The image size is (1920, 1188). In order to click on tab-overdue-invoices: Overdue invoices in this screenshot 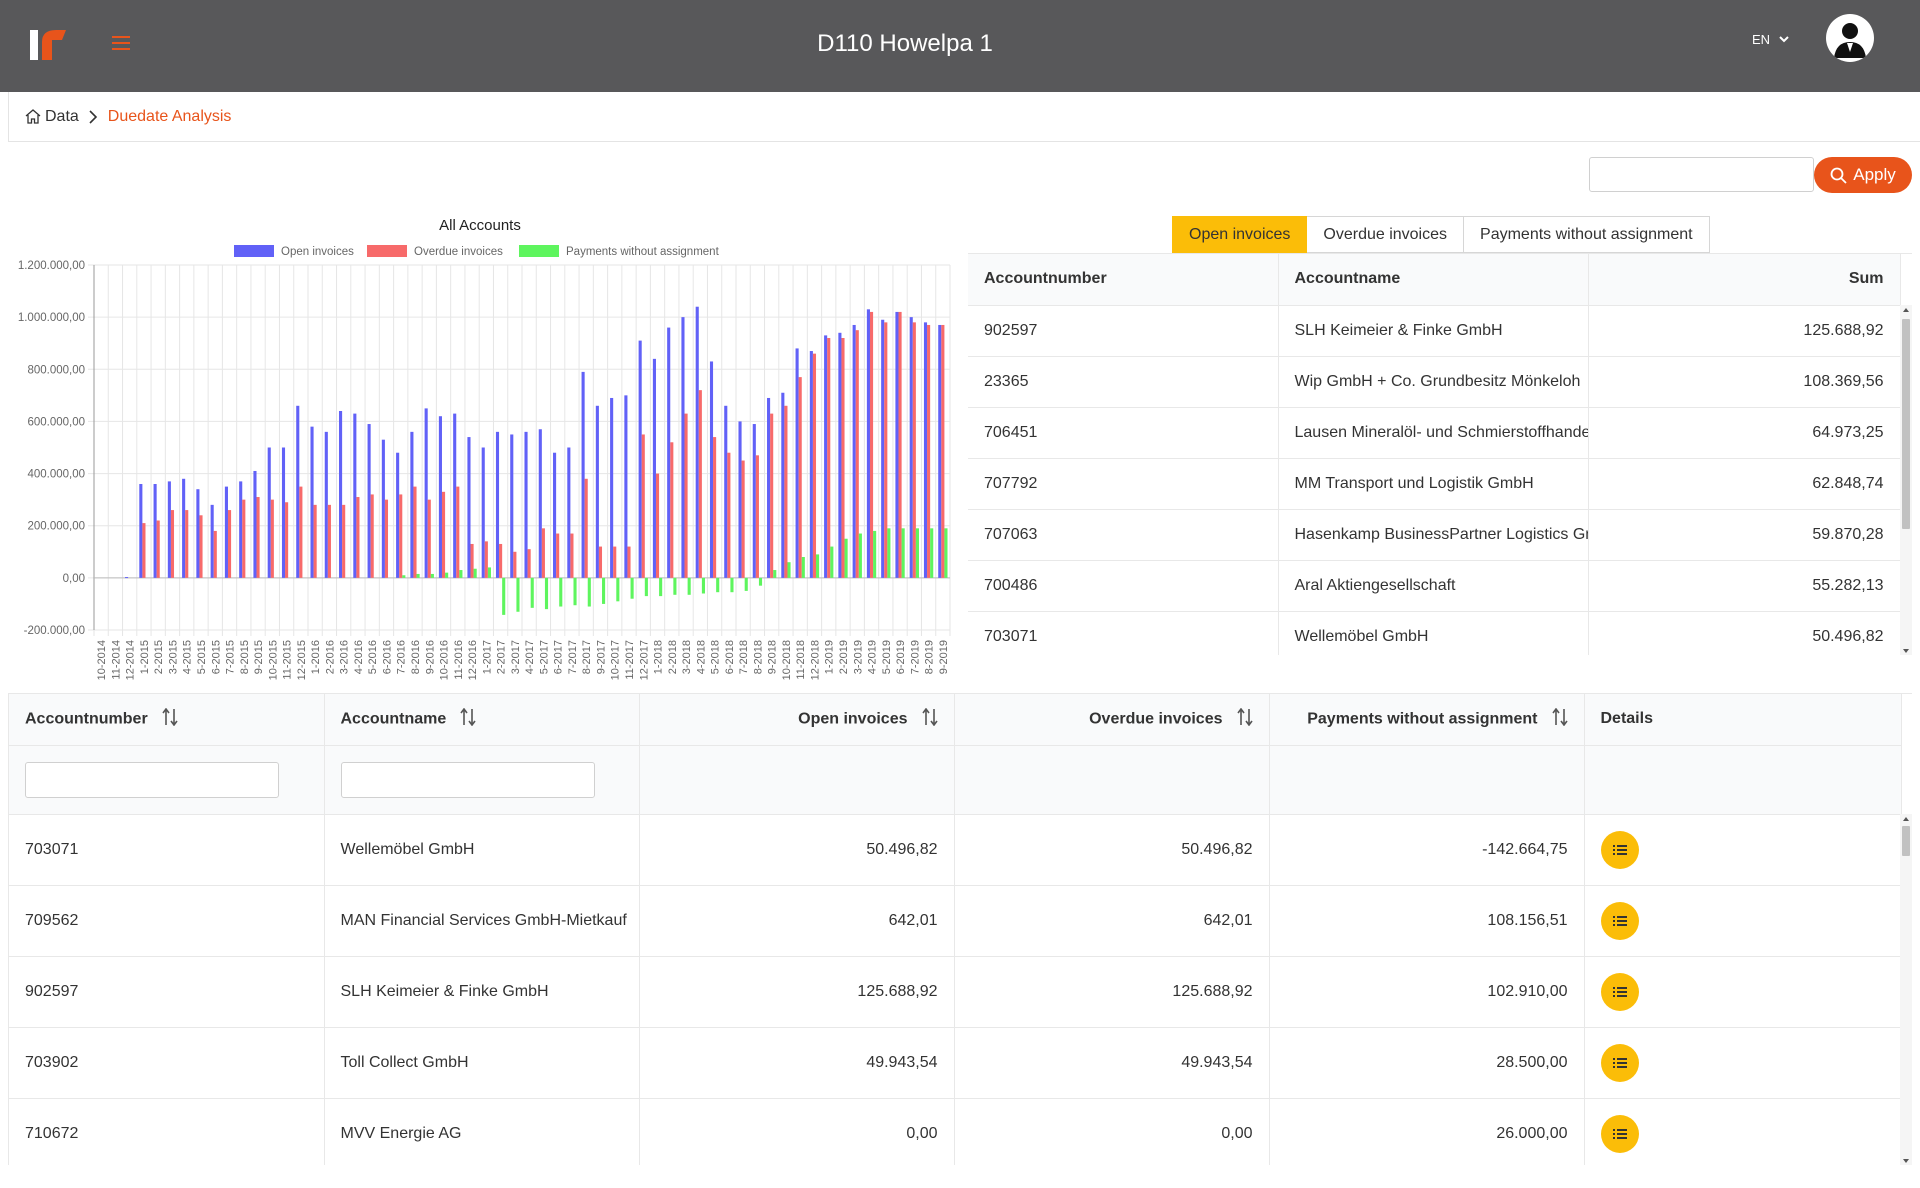, I will do `click(1386, 234)`.